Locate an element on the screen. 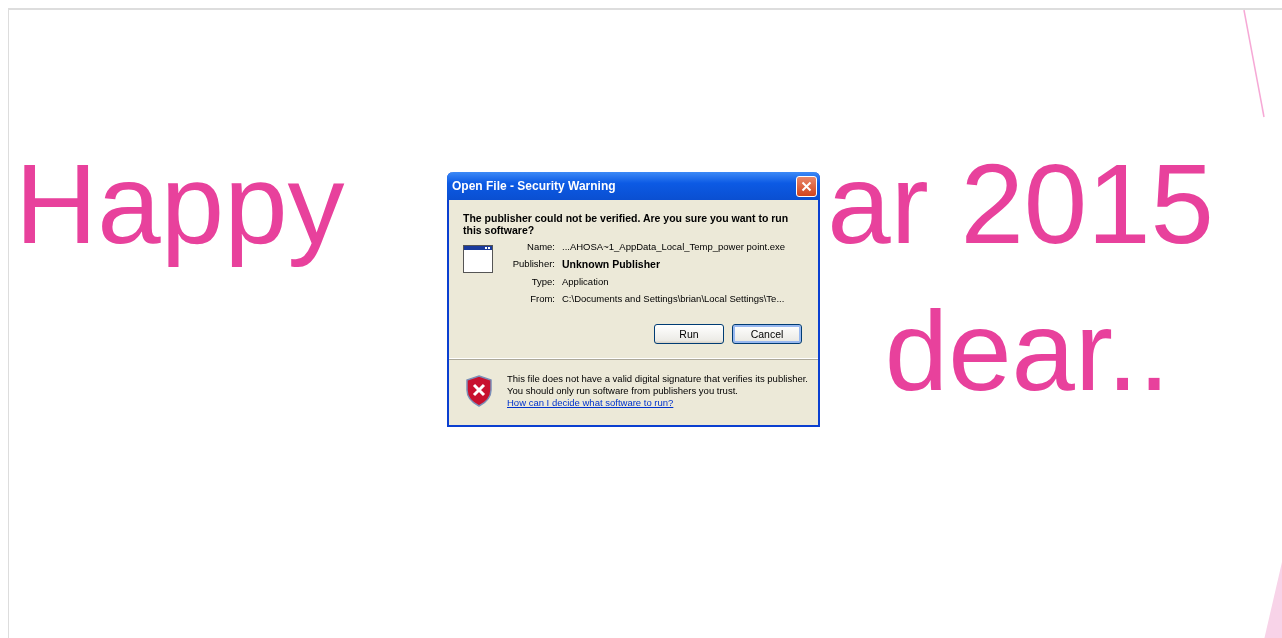 The width and height of the screenshot is (1282, 638). warning-text: This file does not have a valid digital signature that verifies its publisher. You should only run software from publishers you trust. is located at coordinates (657, 385).